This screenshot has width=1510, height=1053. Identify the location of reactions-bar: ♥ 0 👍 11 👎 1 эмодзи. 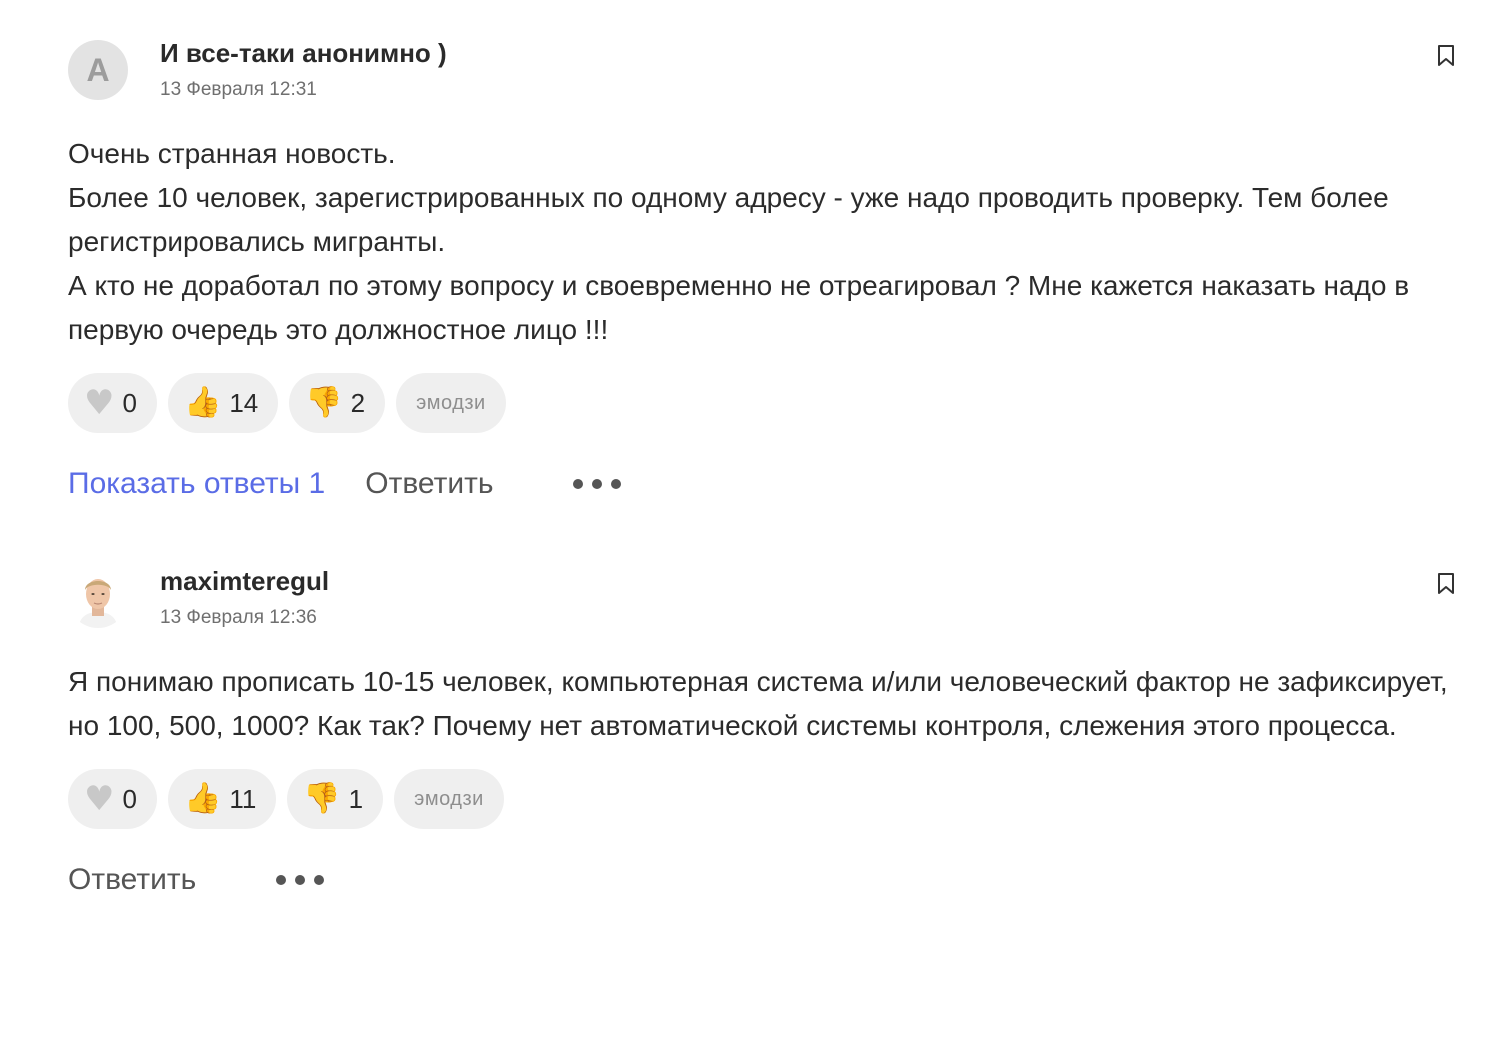
(768, 799).